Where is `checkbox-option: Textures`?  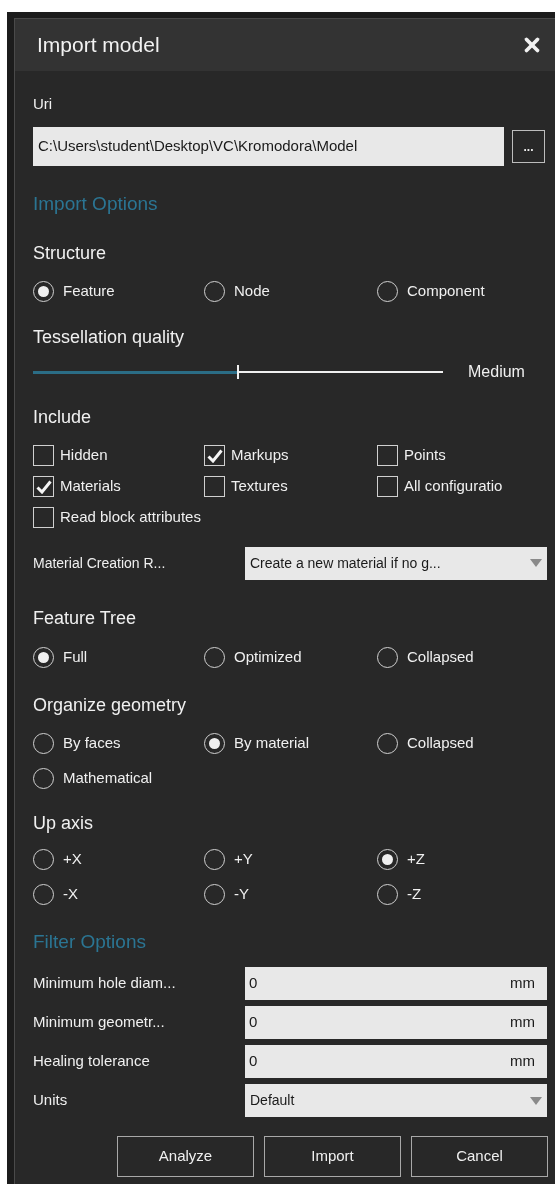 checkbox-option: Textures is located at coordinates (246, 486).